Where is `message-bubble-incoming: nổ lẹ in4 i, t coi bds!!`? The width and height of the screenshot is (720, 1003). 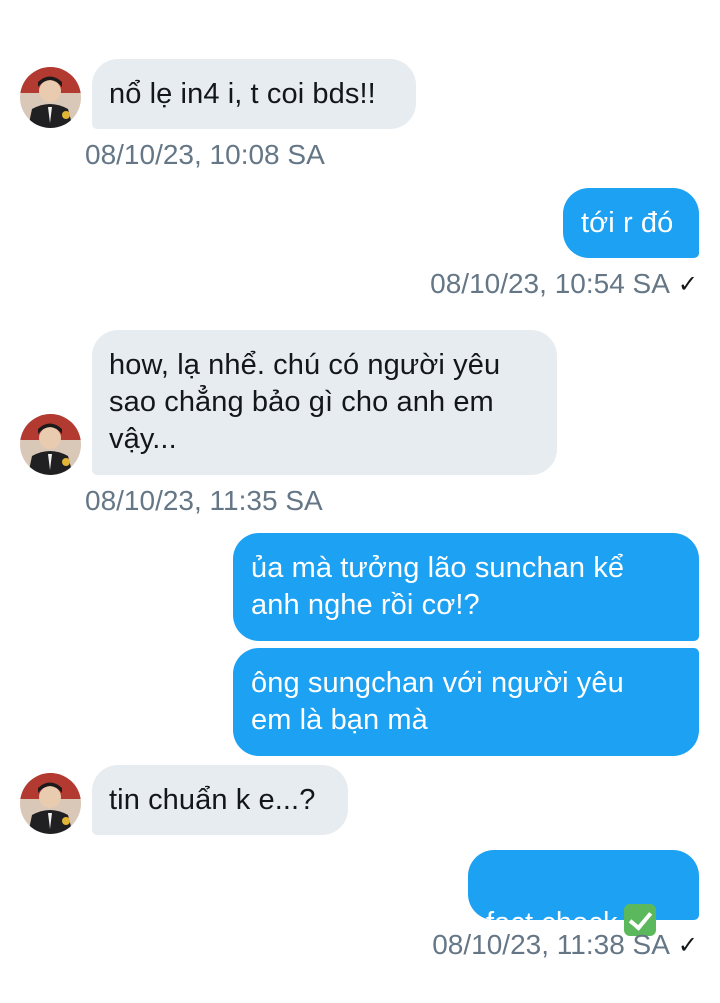 message-bubble-incoming: nổ lẹ in4 i, t coi bds!! is located at coordinates (254, 94).